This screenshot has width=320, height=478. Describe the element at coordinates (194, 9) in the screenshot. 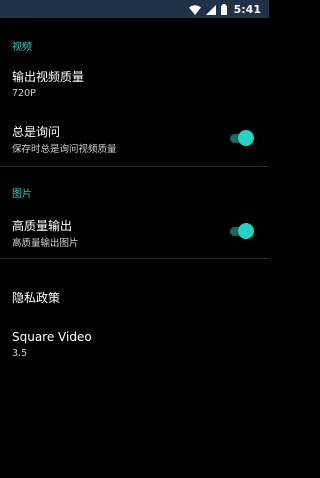

I see `wifi-icon` at that location.